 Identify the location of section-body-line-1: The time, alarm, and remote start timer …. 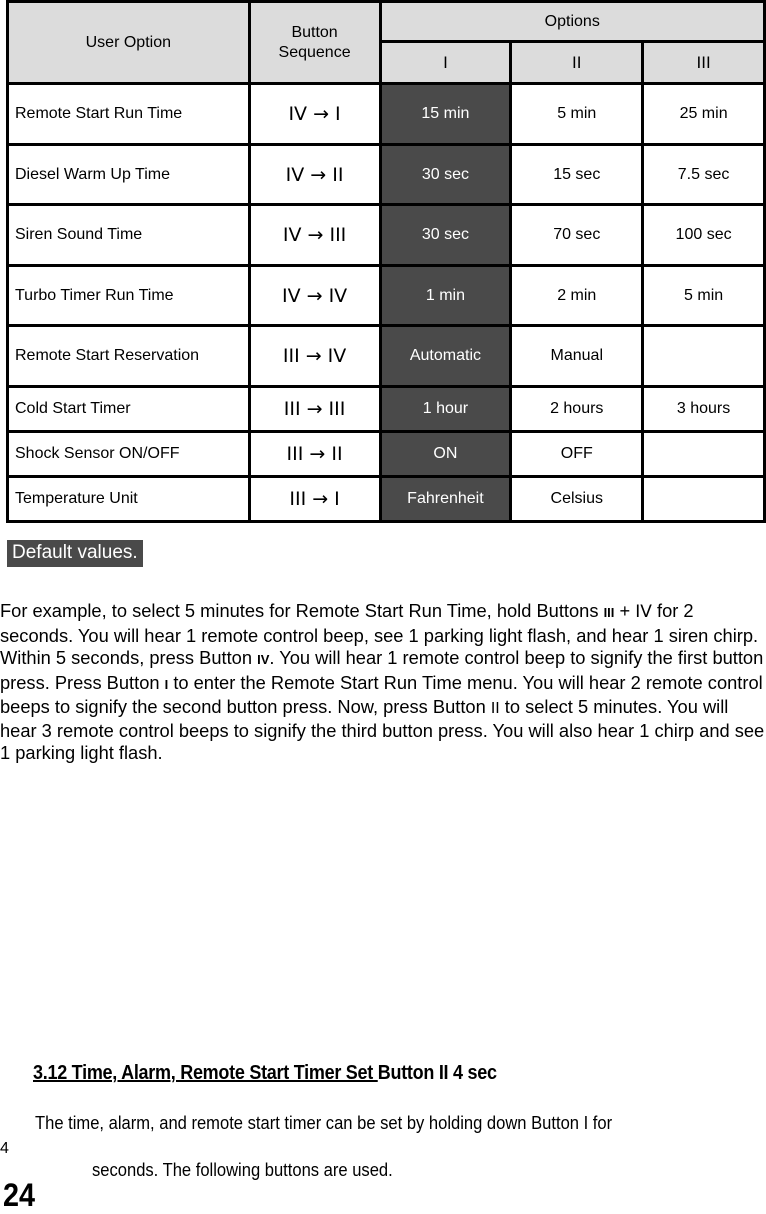
(324, 1123).